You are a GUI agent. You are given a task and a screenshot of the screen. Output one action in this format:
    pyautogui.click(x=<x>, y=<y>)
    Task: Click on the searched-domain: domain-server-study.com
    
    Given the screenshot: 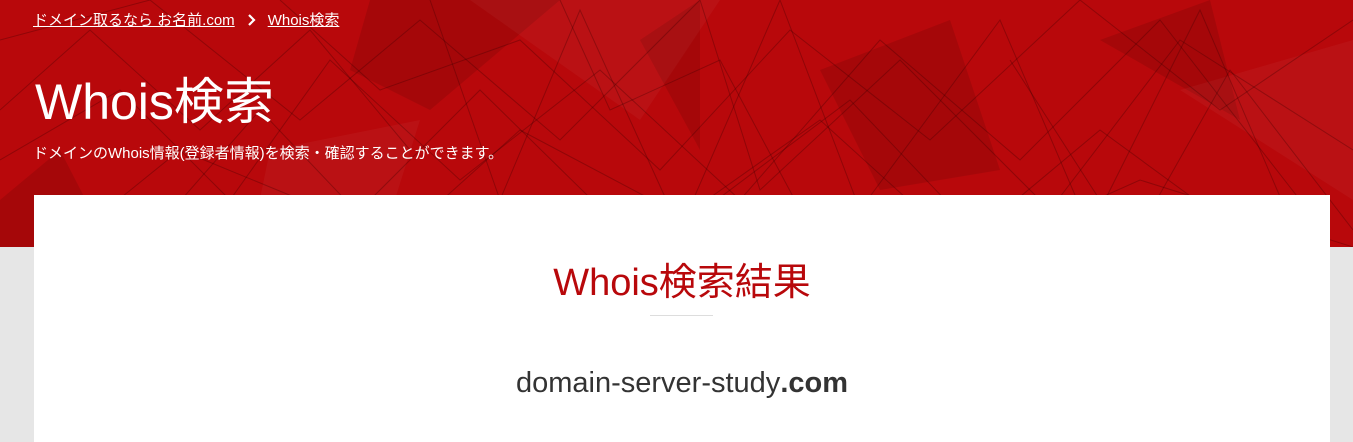 What is the action you would take?
    pyautogui.click(x=682, y=383)
    